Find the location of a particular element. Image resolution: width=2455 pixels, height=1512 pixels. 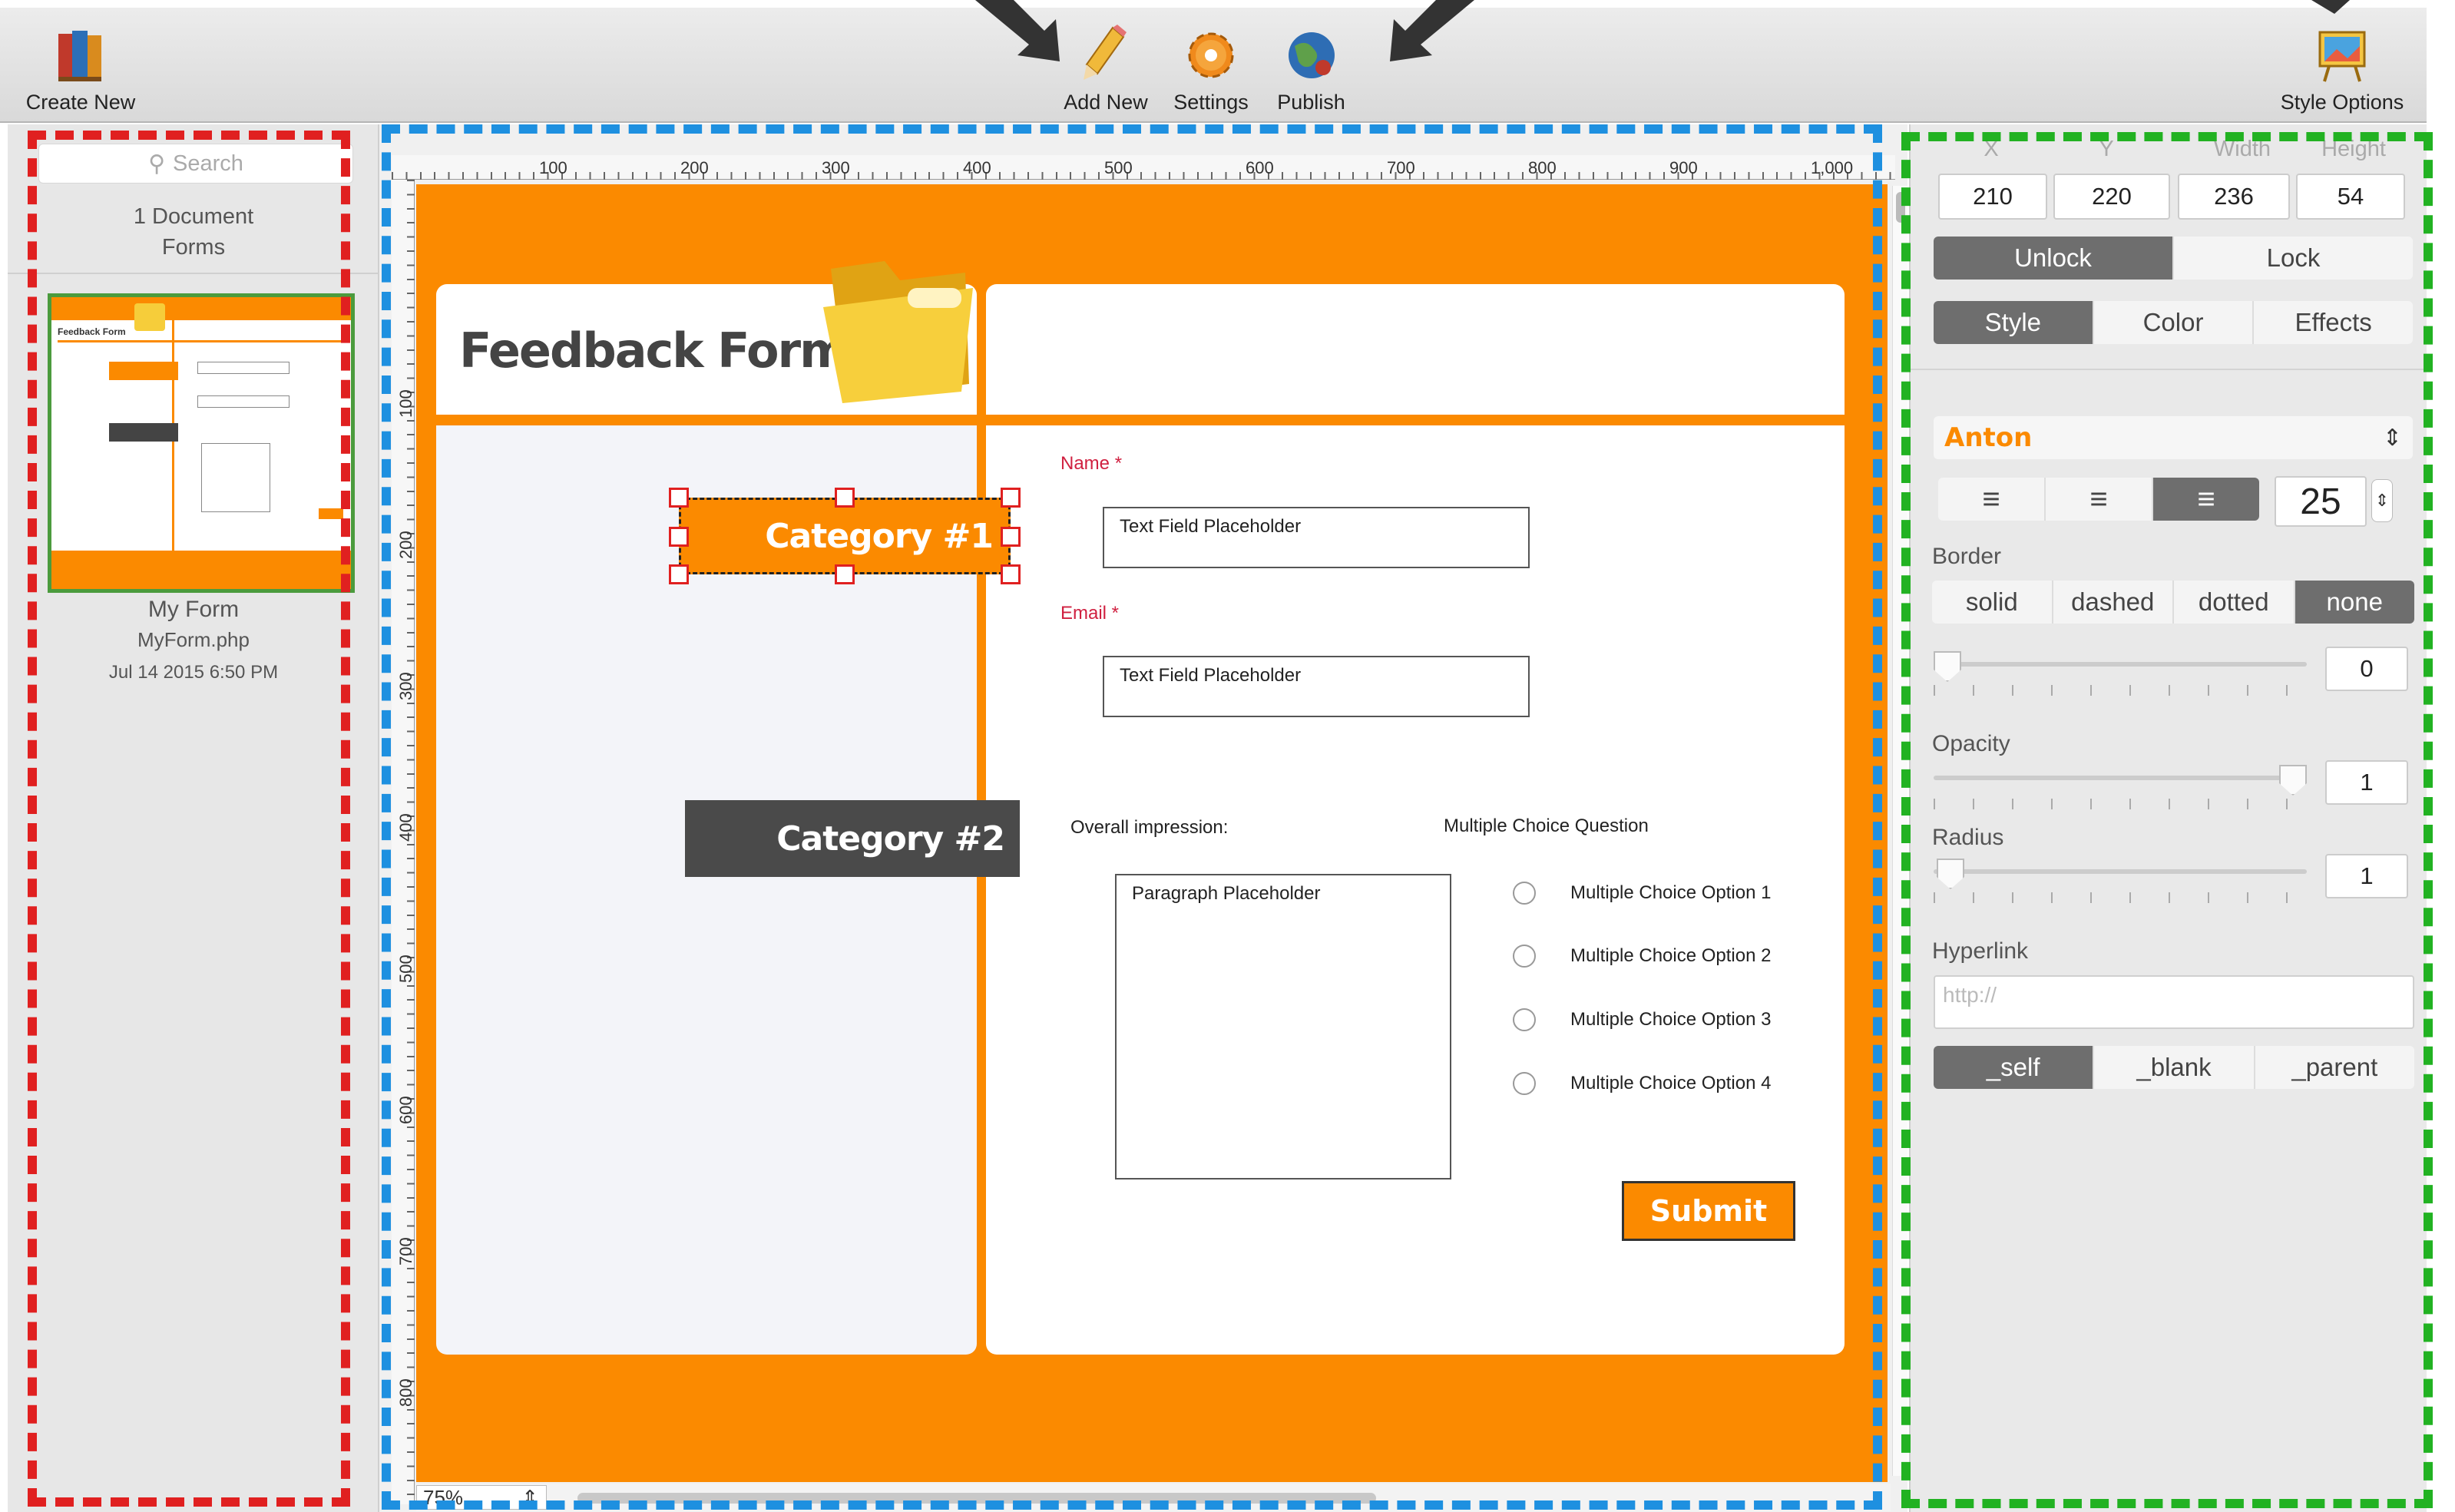

target-self-button: _self is located at coordinates (2014, 1067).